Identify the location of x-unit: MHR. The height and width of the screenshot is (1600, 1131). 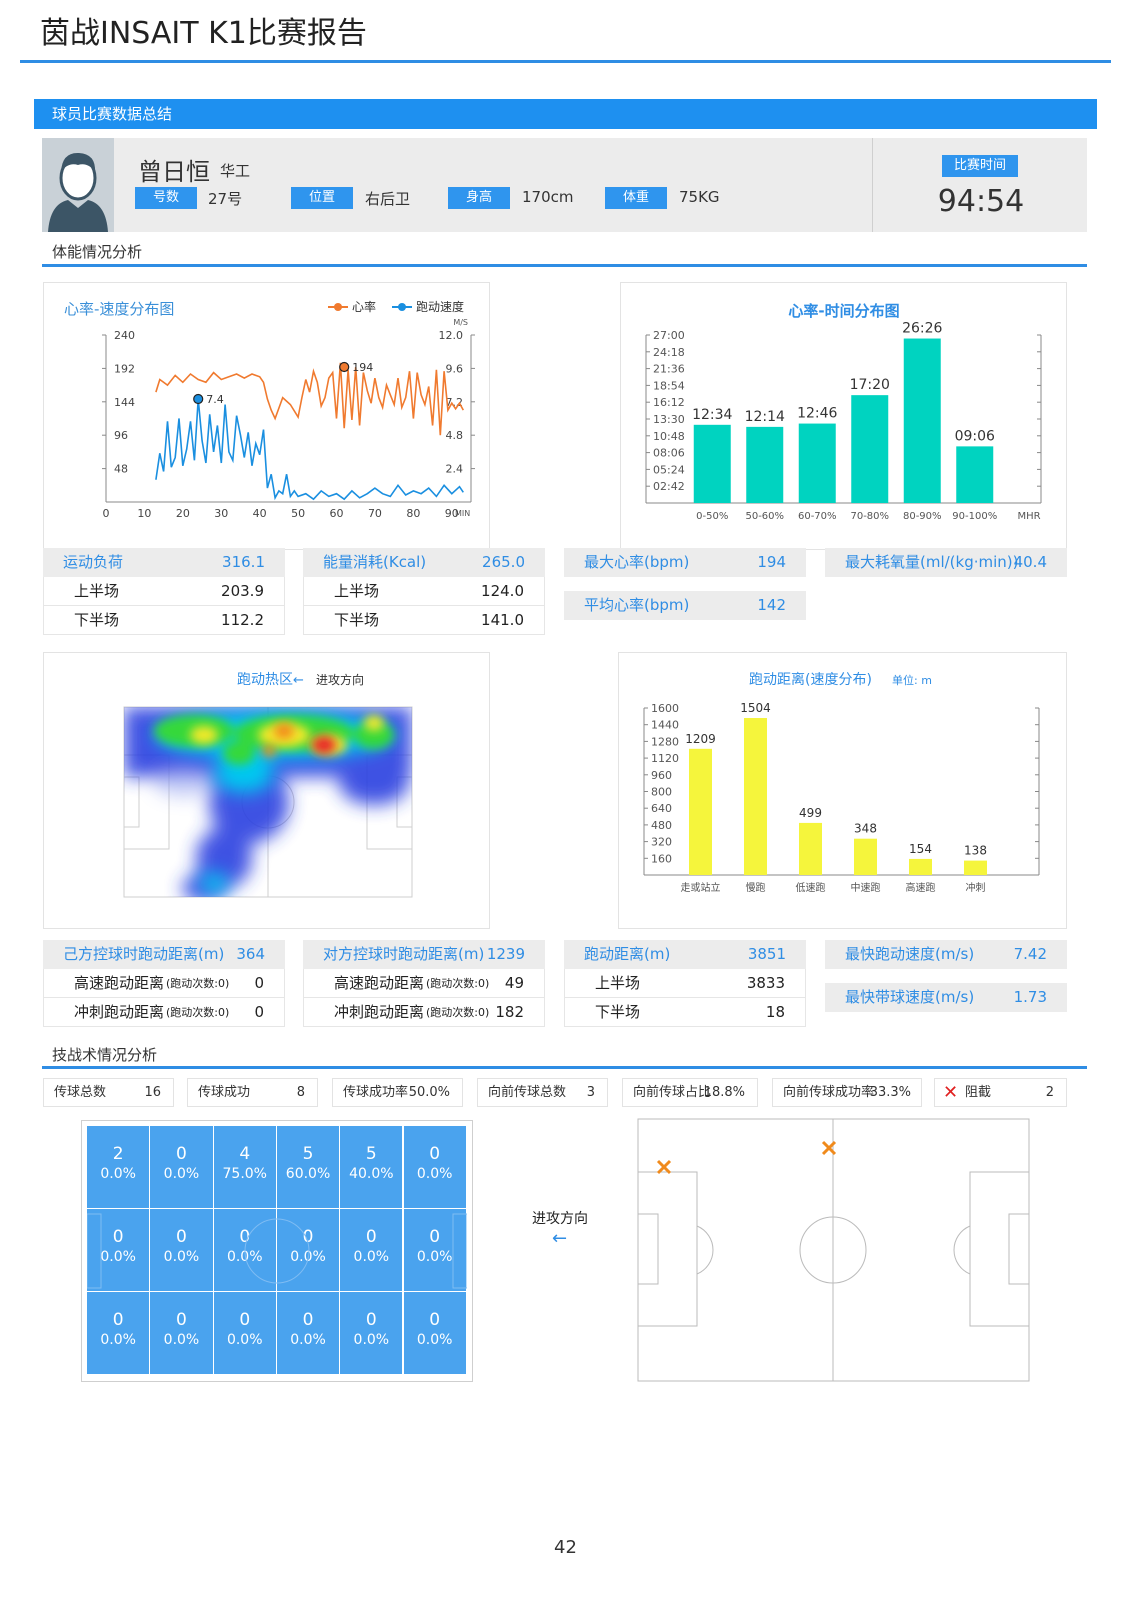
(1028, 516).